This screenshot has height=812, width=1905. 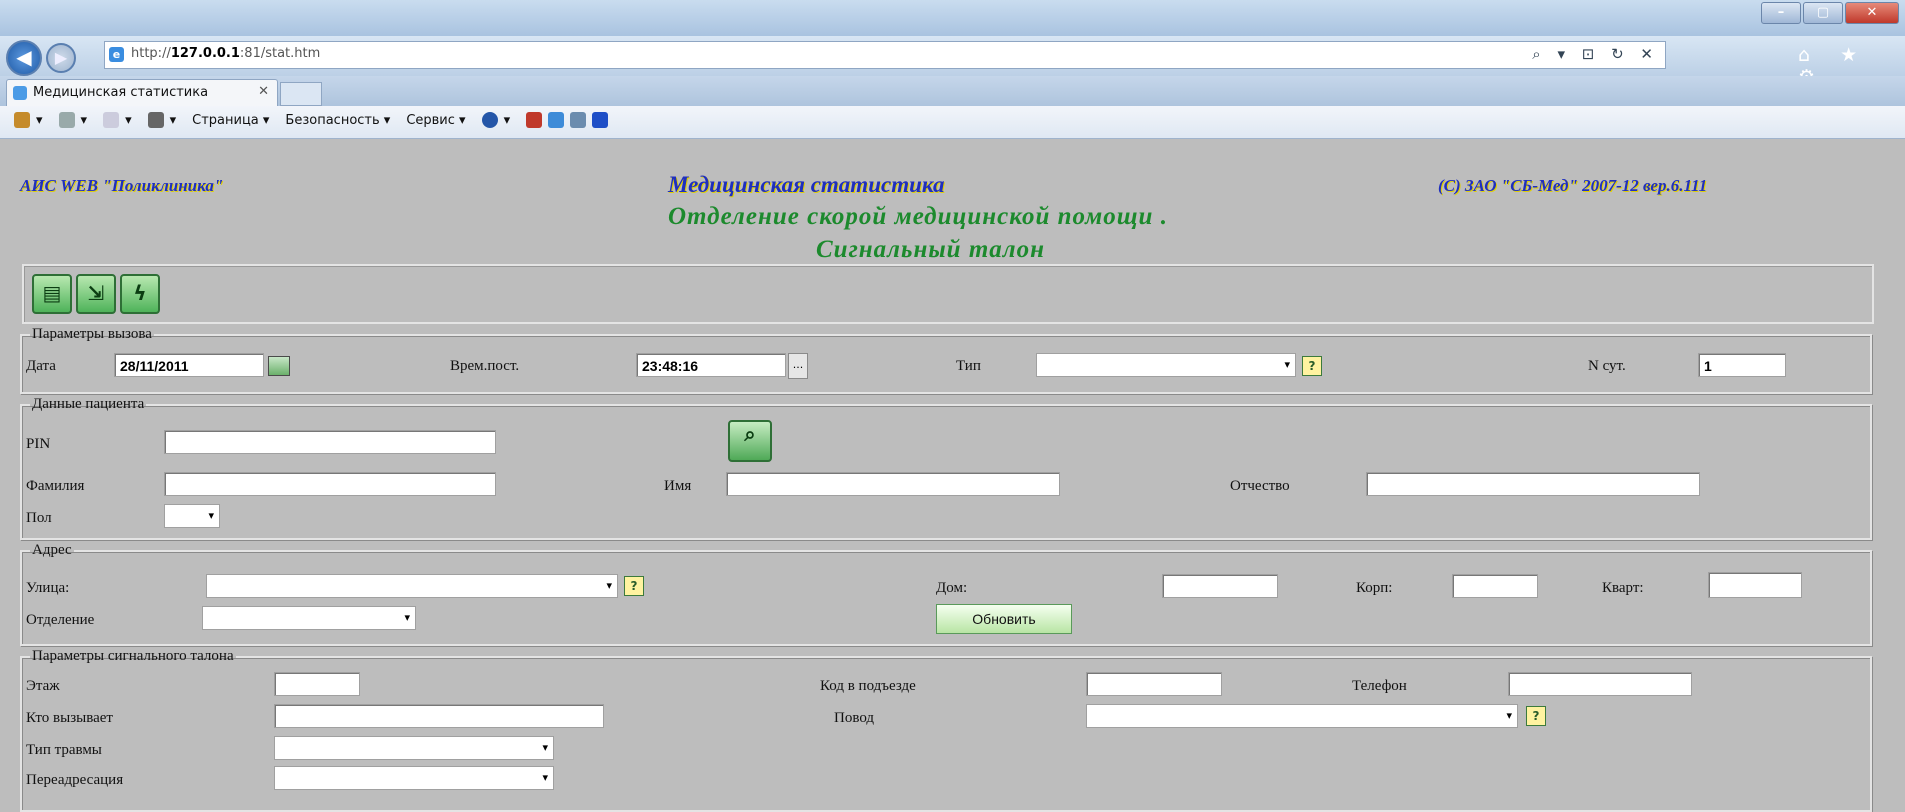 What do you see at coordinates (64, 750) in the screenshot?
I see `injury-type-label: Тип травмы` at bounding box center [64, 750].